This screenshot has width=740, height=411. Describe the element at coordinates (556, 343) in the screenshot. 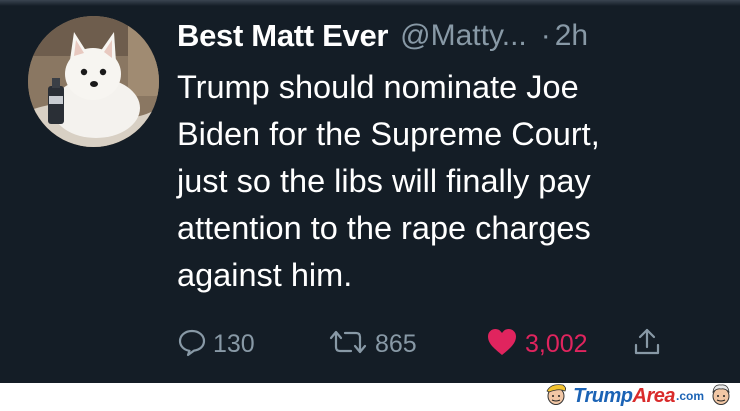

I see `like-count: 3,002` at that location.